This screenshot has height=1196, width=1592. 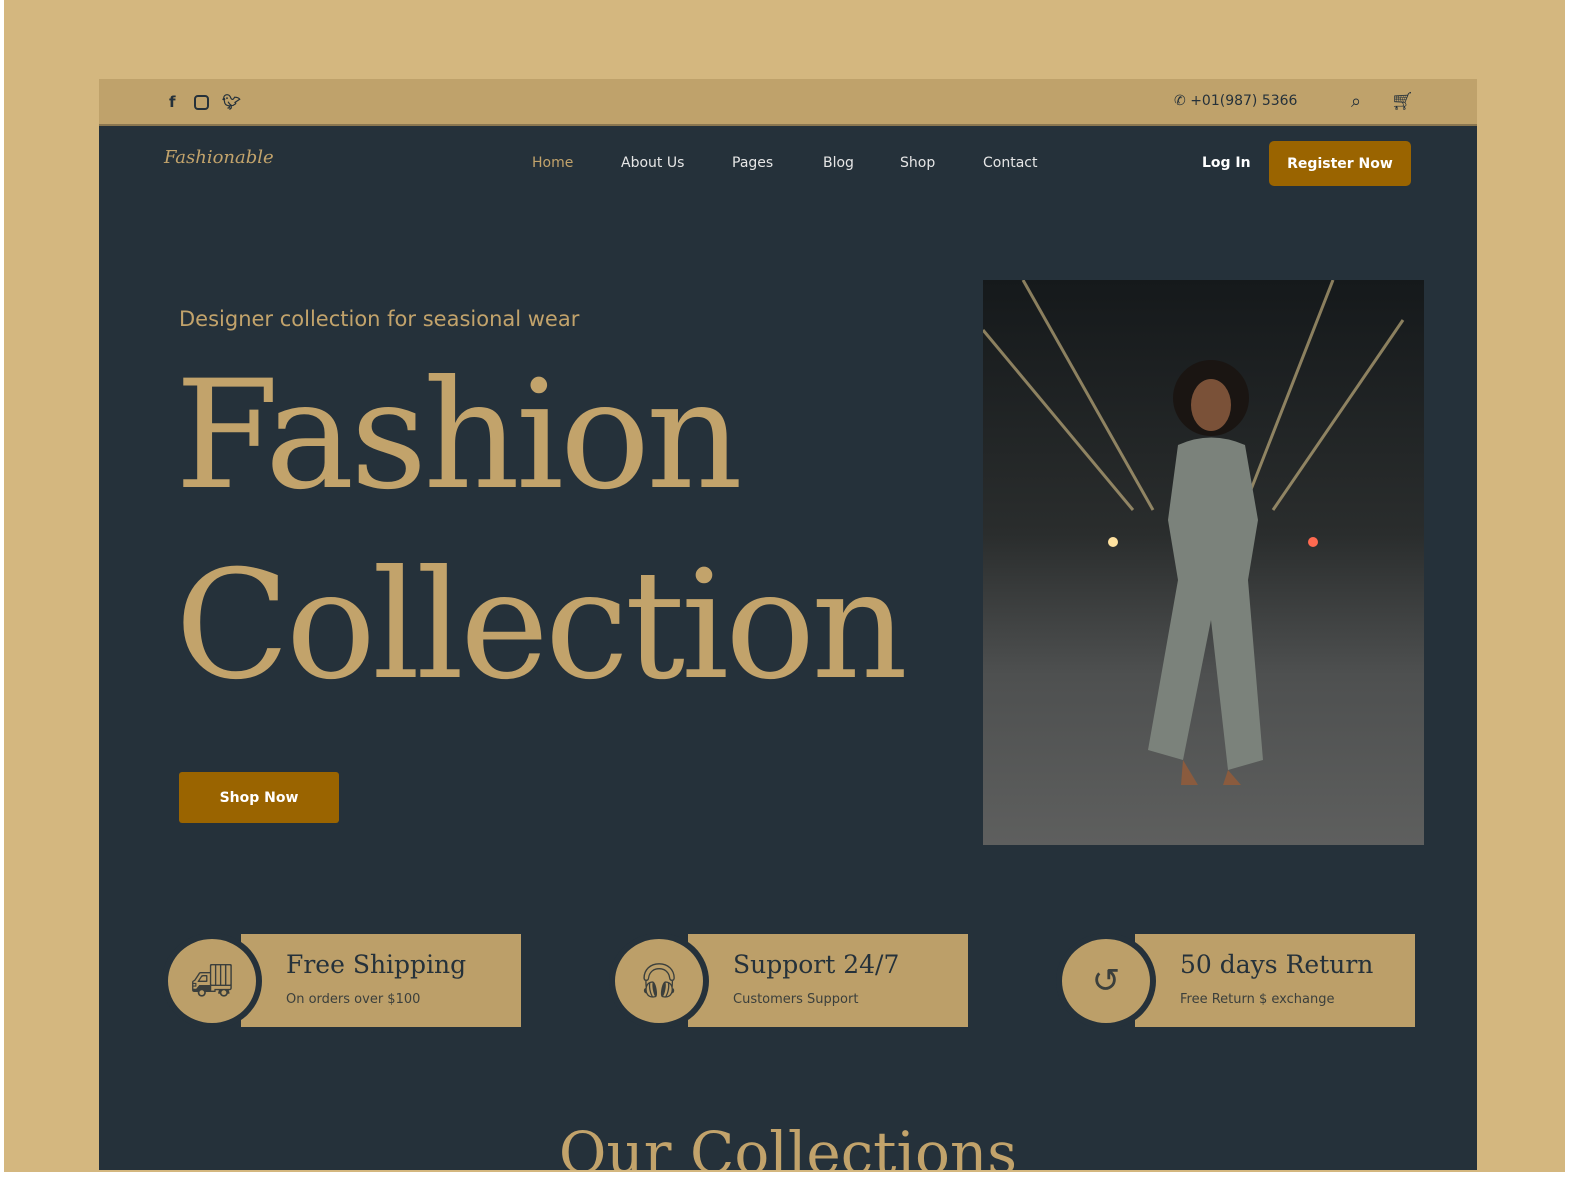 What do you see at coordinates (212, 981) in the screenshot?
I see `truck-icon: 🚚︎` at bounding box center [212, 981].